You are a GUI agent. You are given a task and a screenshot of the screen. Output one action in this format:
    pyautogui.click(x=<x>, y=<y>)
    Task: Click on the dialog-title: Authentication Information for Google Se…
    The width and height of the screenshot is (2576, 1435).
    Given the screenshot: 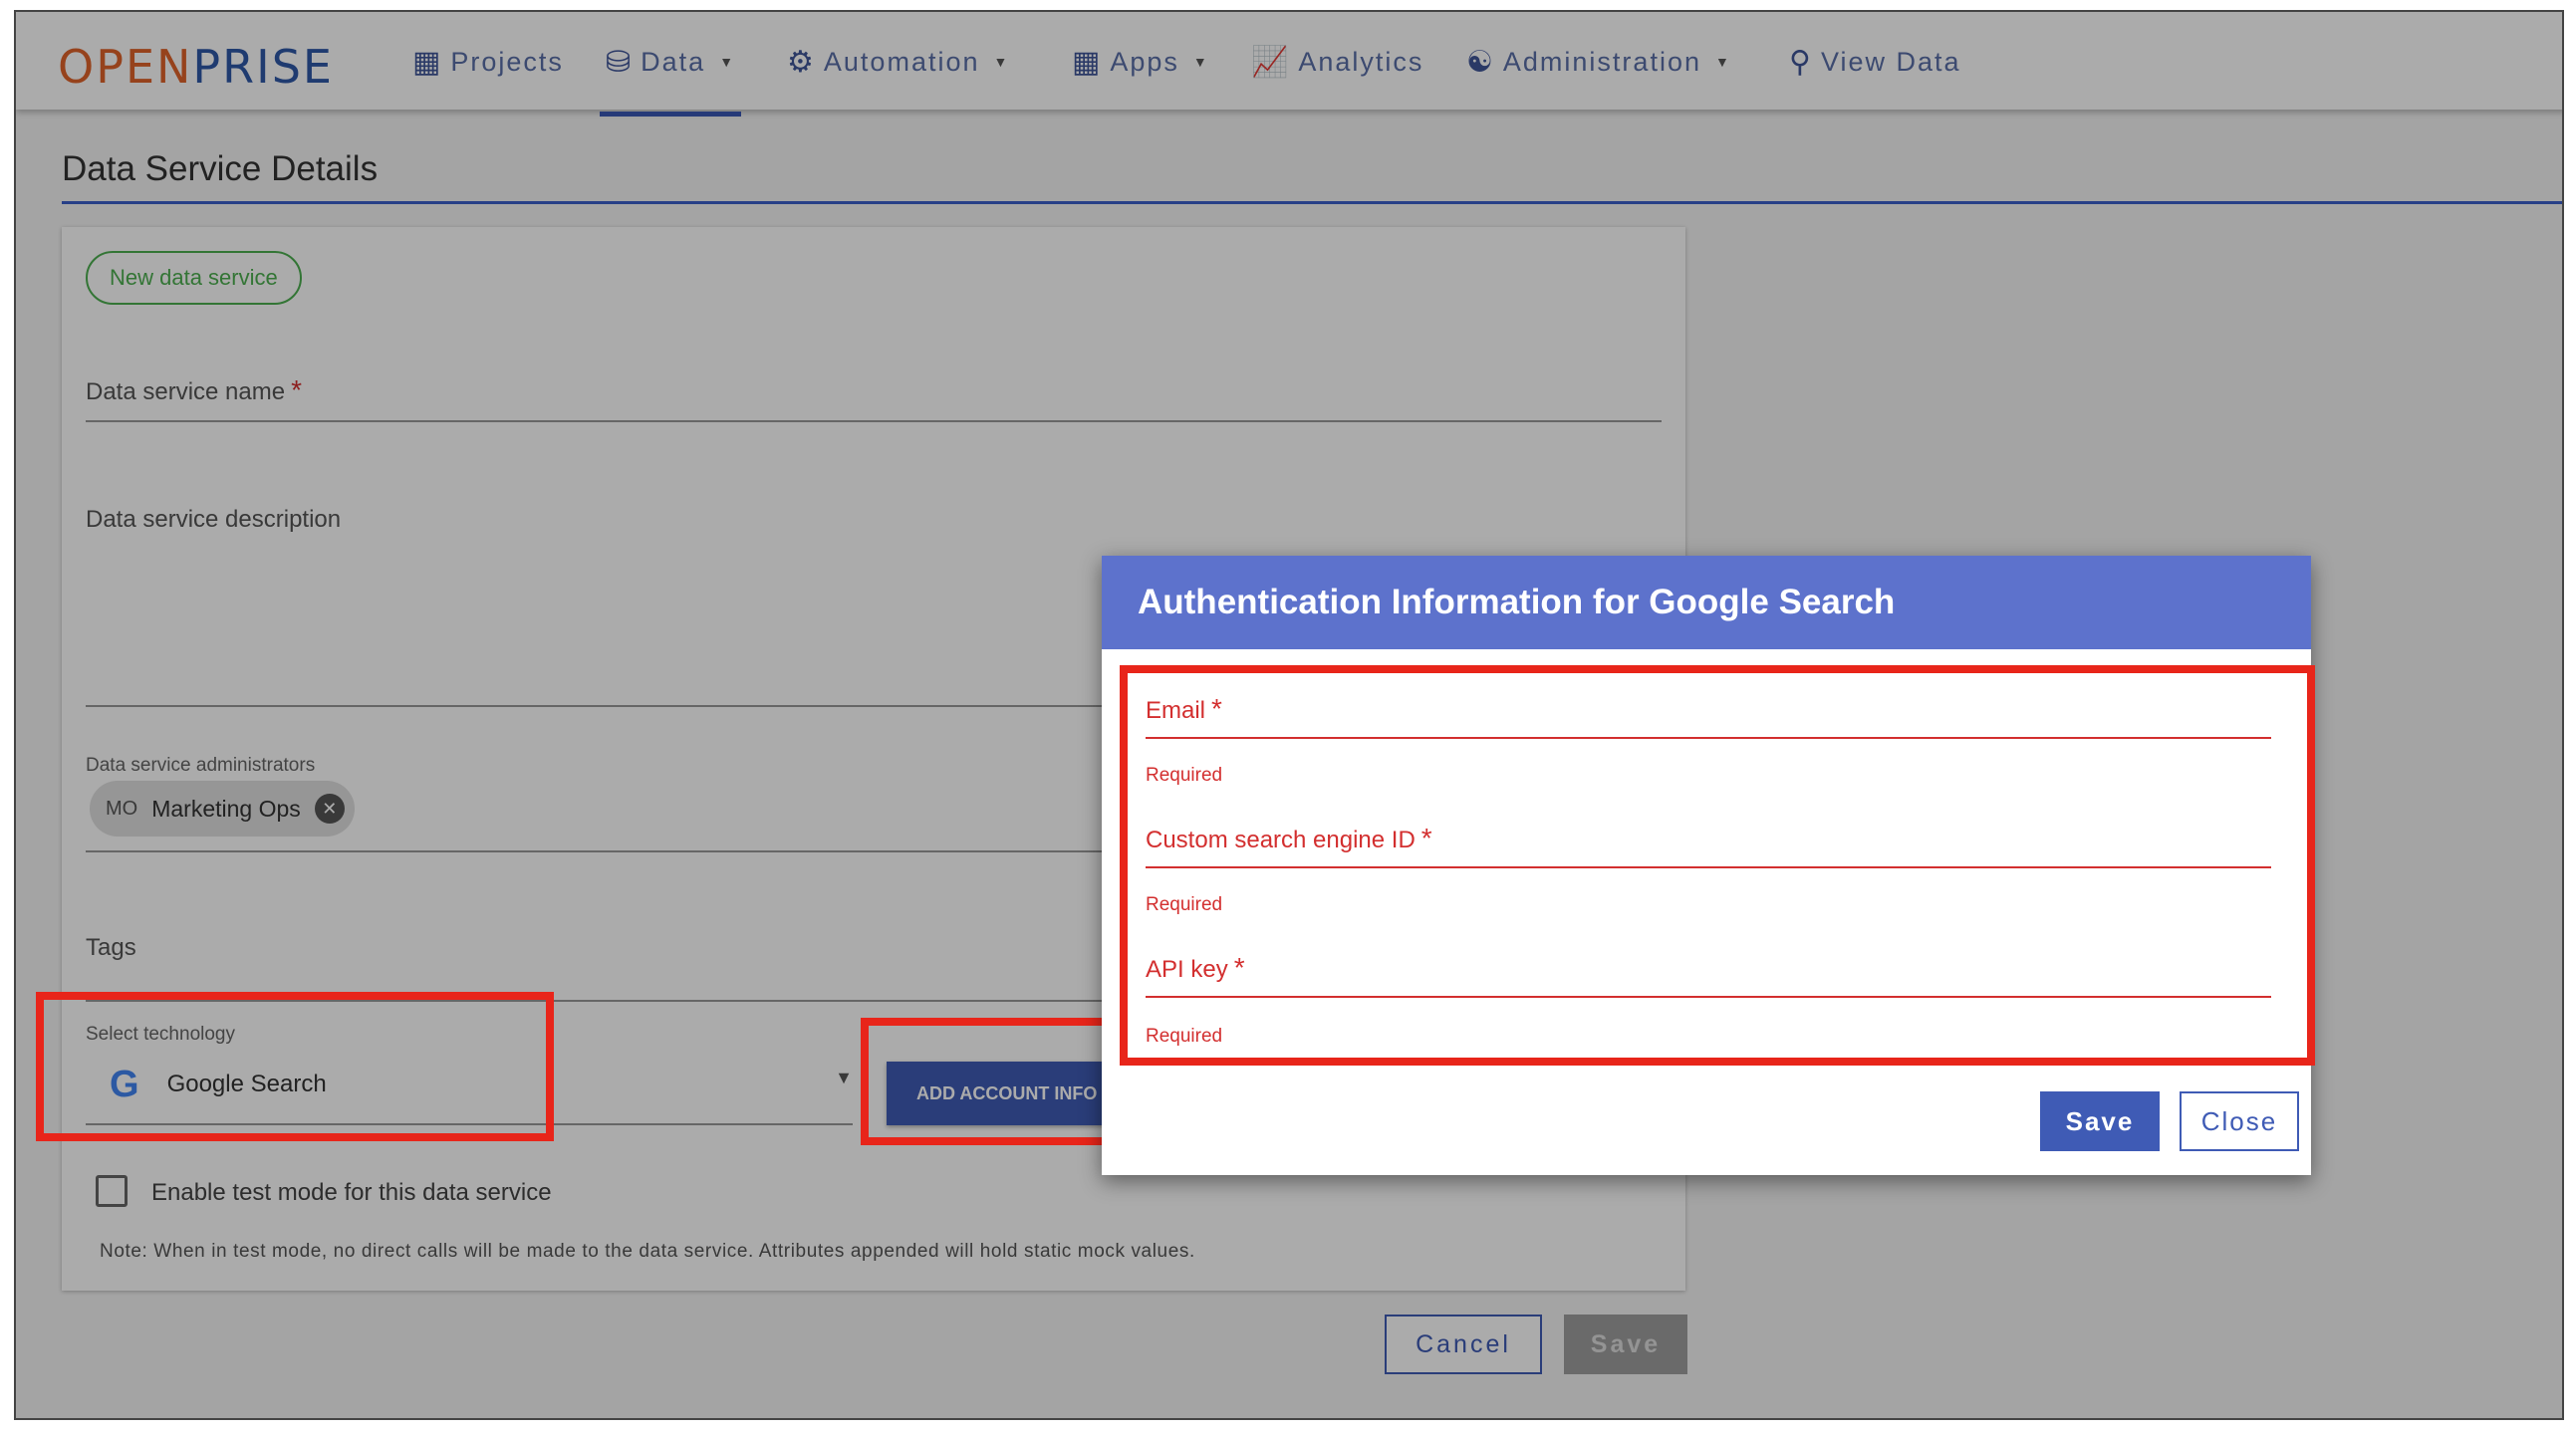 What is the action you would take?
    pyautogui.click(x=1706, y=602)
    